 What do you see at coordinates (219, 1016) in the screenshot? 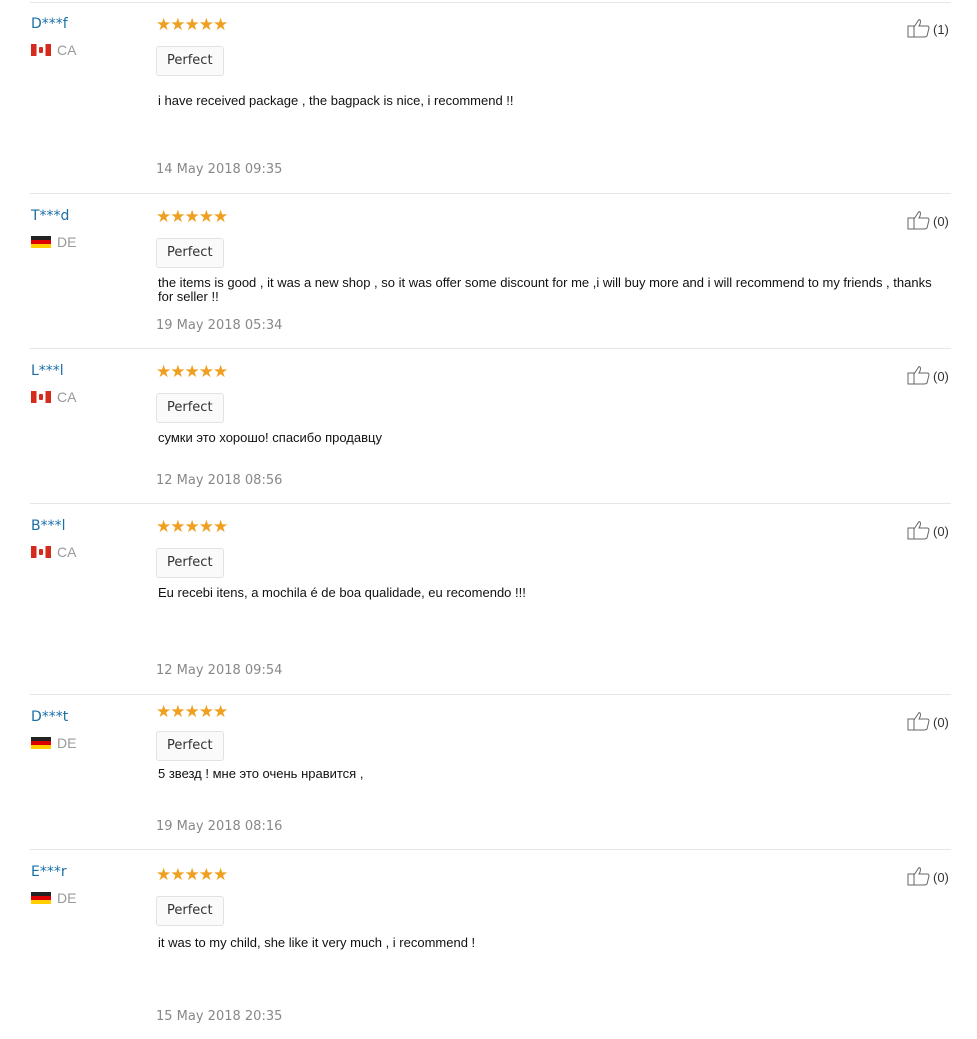
I see `review-date: 15 May 2018 20:35` at bounding box center [219, 1016].